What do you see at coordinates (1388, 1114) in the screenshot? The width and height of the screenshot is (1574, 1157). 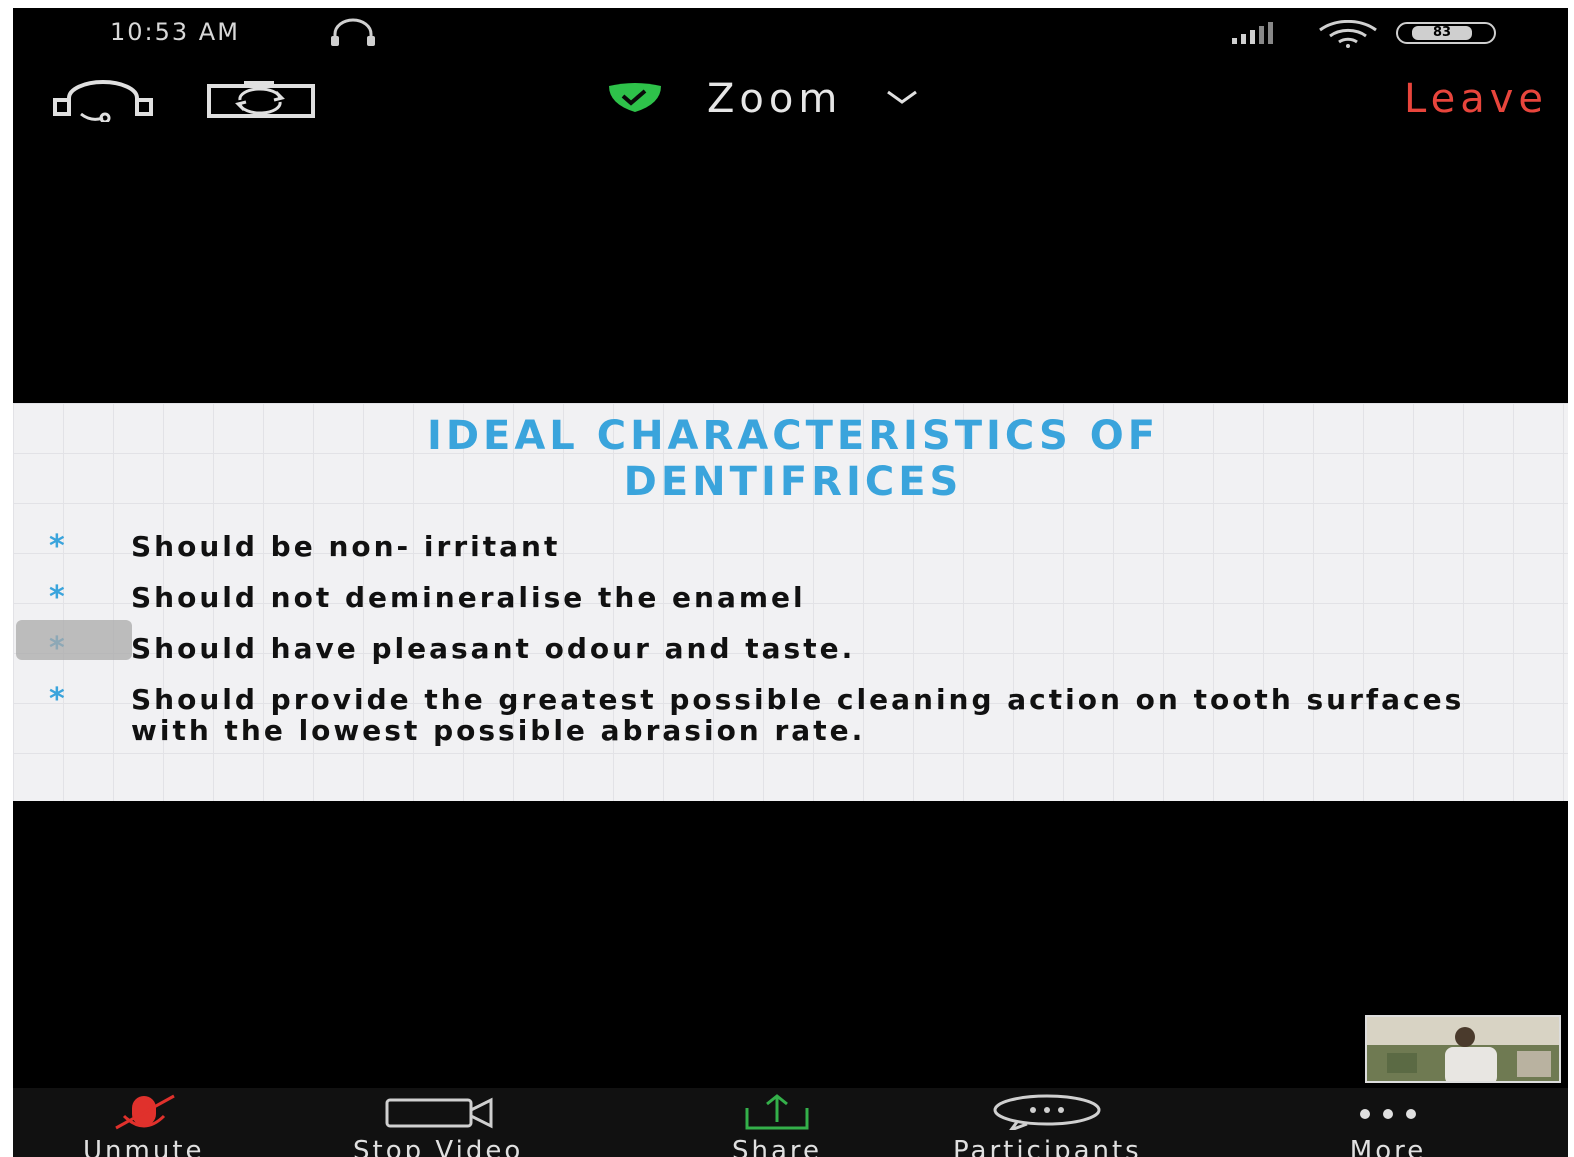 I see `more-dots-icon` at bounding box center [1388, 1114].